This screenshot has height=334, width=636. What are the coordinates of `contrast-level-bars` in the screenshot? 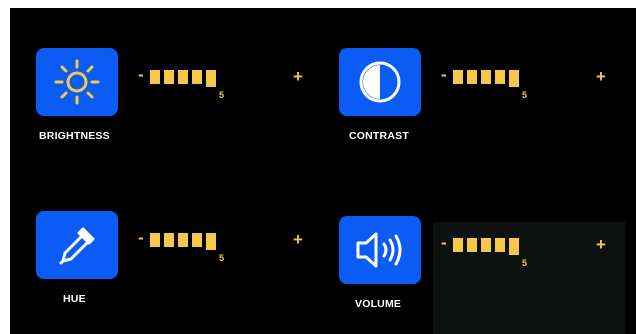 It's located at (486, 78).